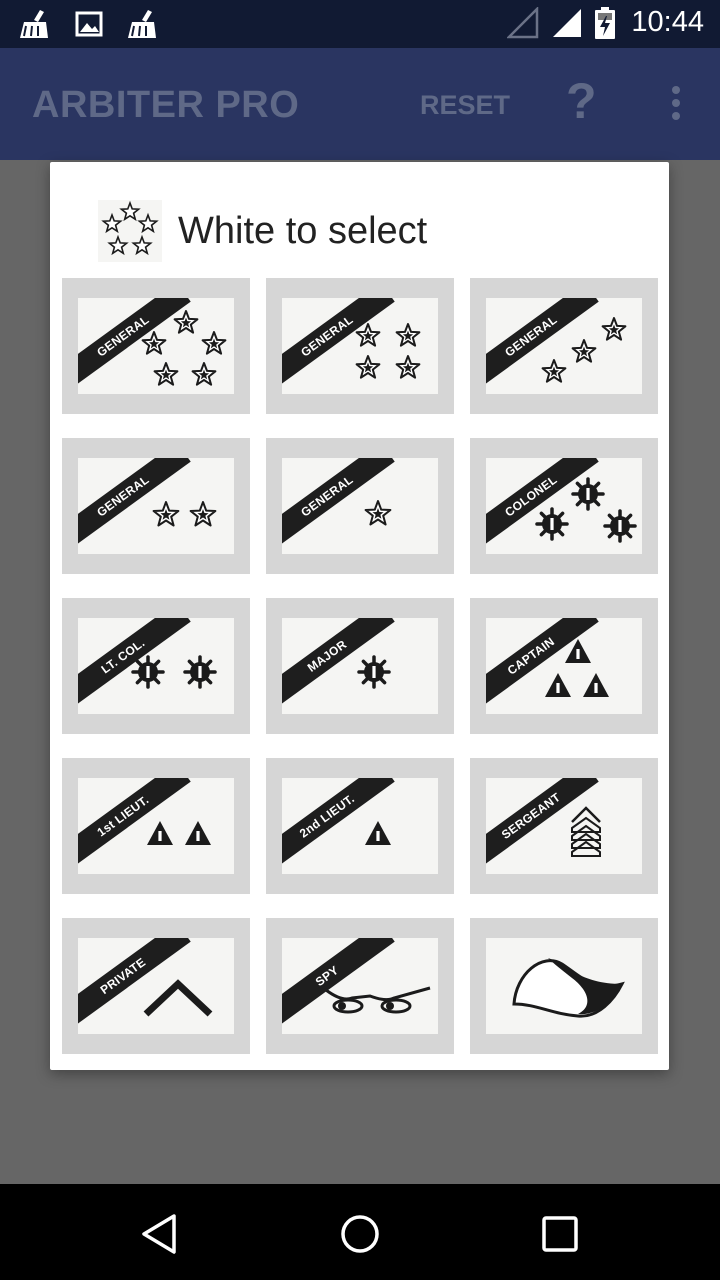 Image resolution: width=720 pixels, height=1280 pixels. I want to click on piece-card: COLONEL, so click(564, 506).